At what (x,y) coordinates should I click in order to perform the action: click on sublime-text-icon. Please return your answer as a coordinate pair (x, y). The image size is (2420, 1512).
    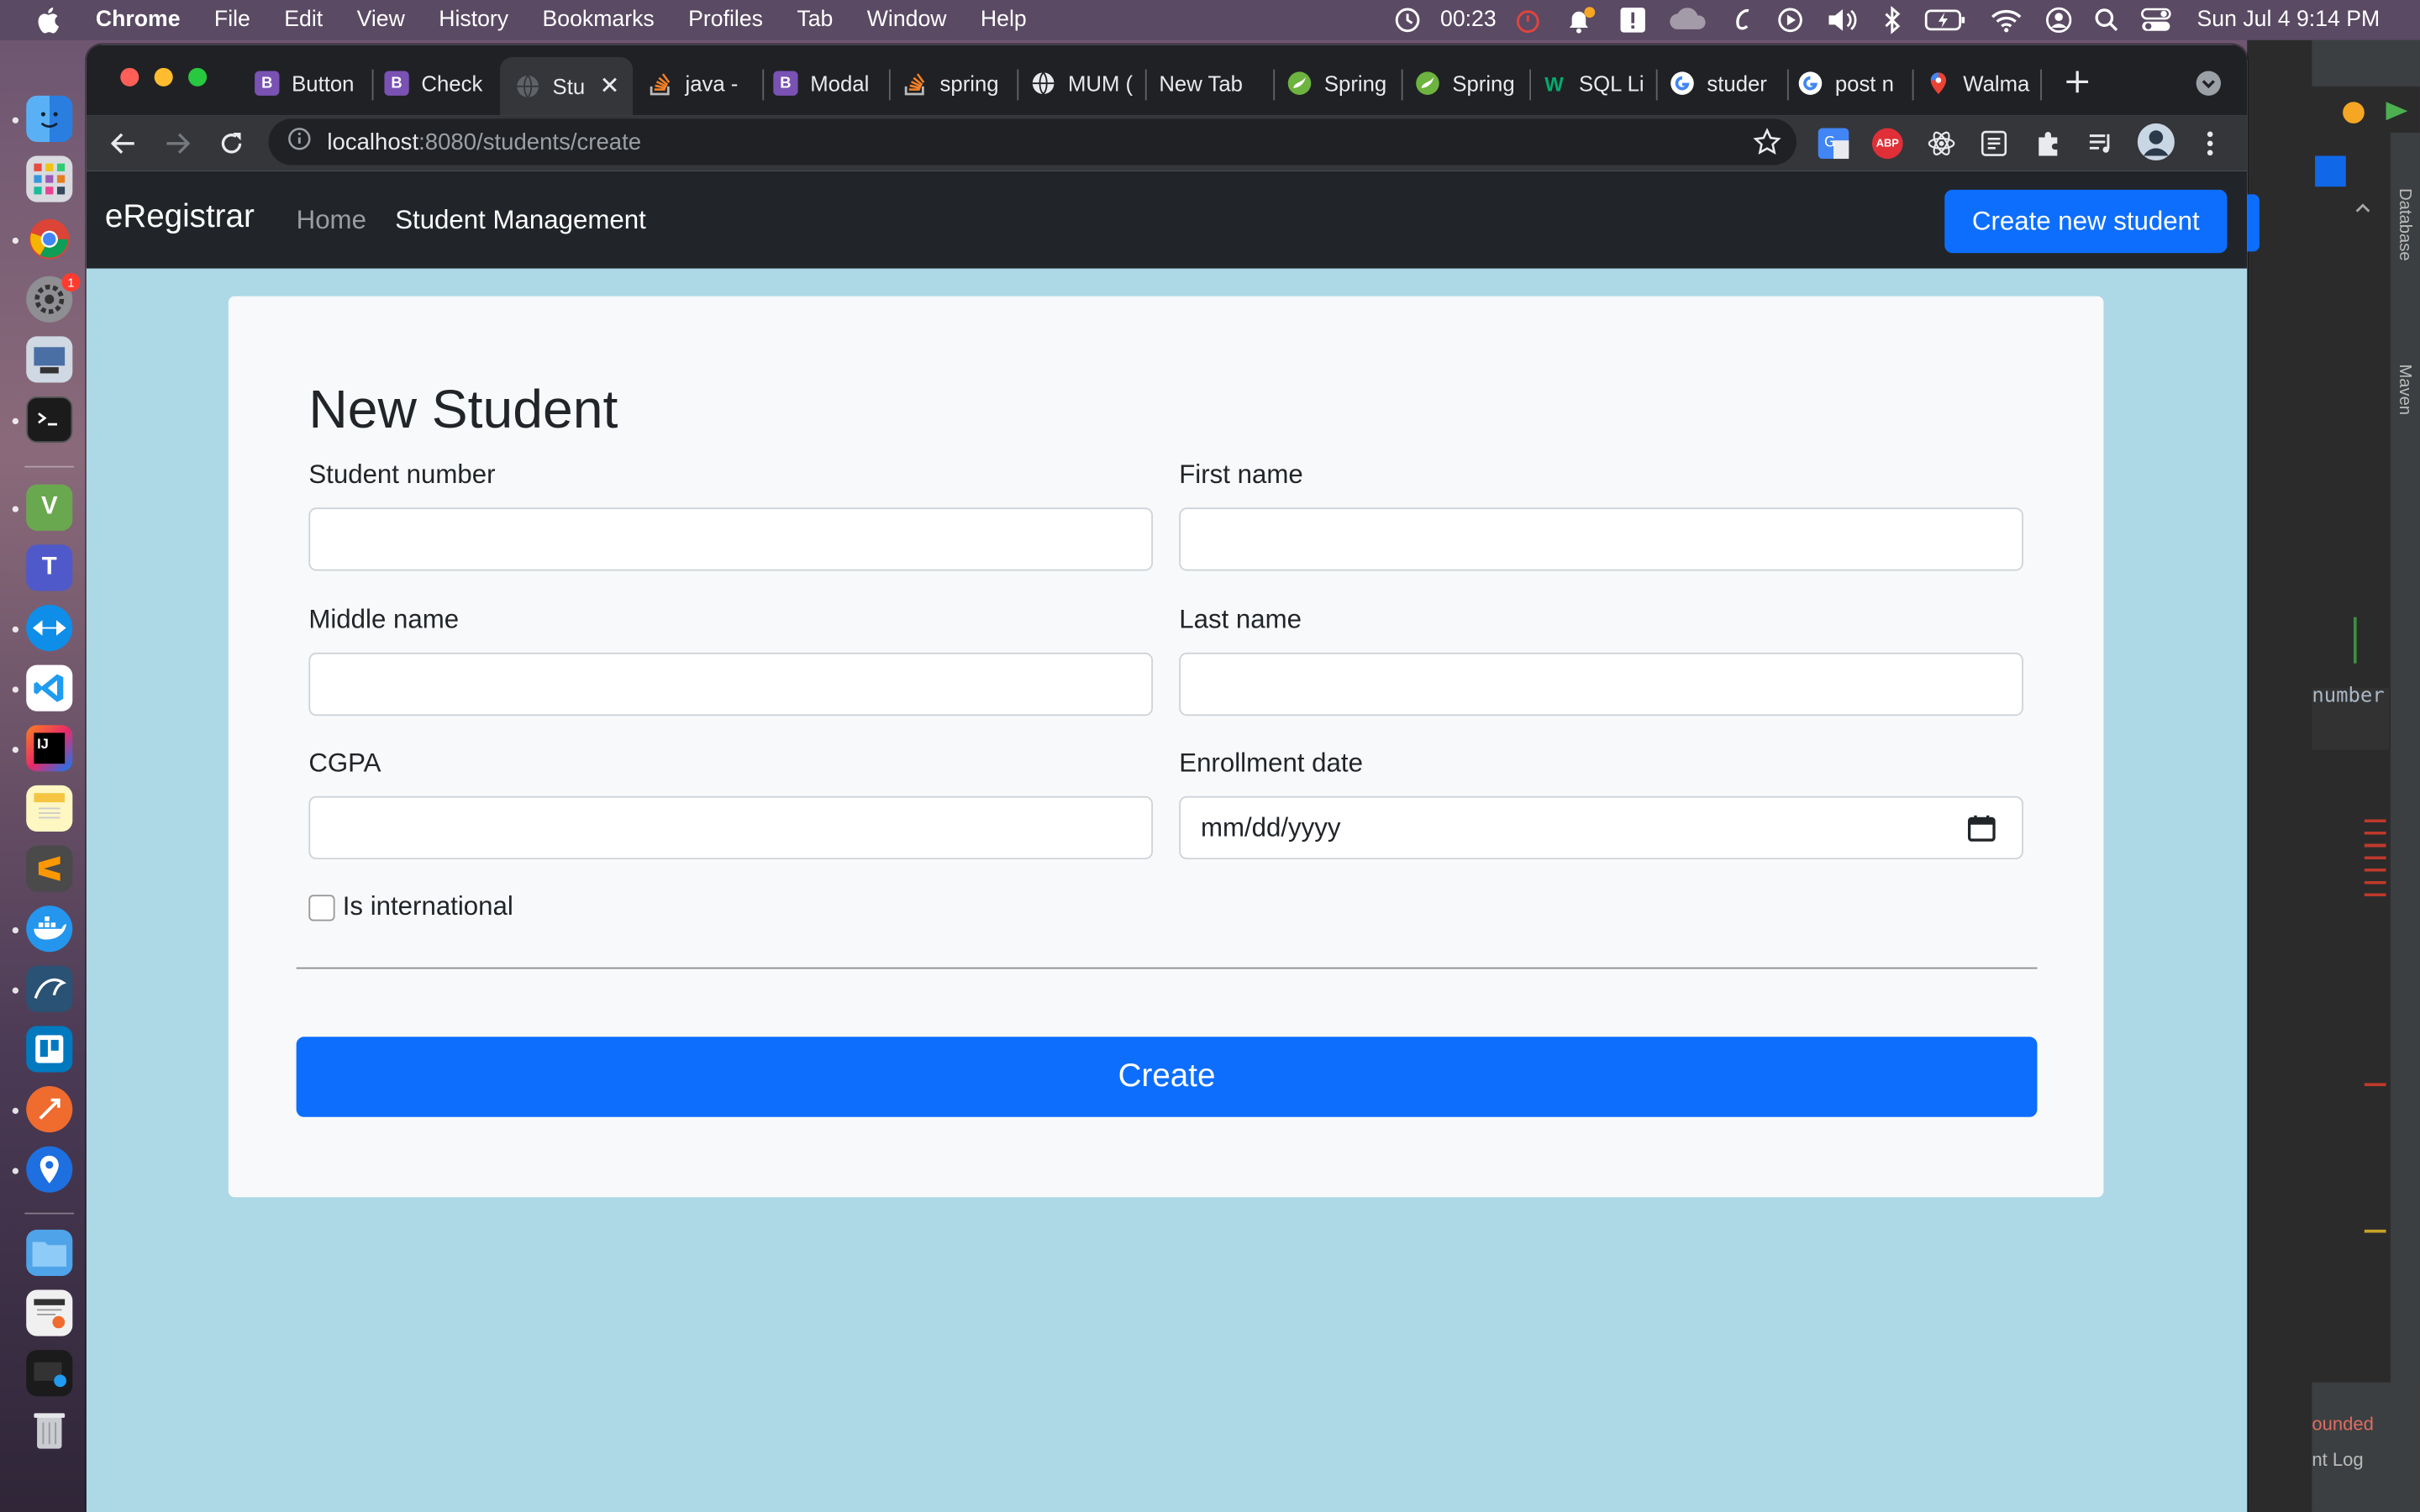
    Looking at the image, I should click on (50, 868).